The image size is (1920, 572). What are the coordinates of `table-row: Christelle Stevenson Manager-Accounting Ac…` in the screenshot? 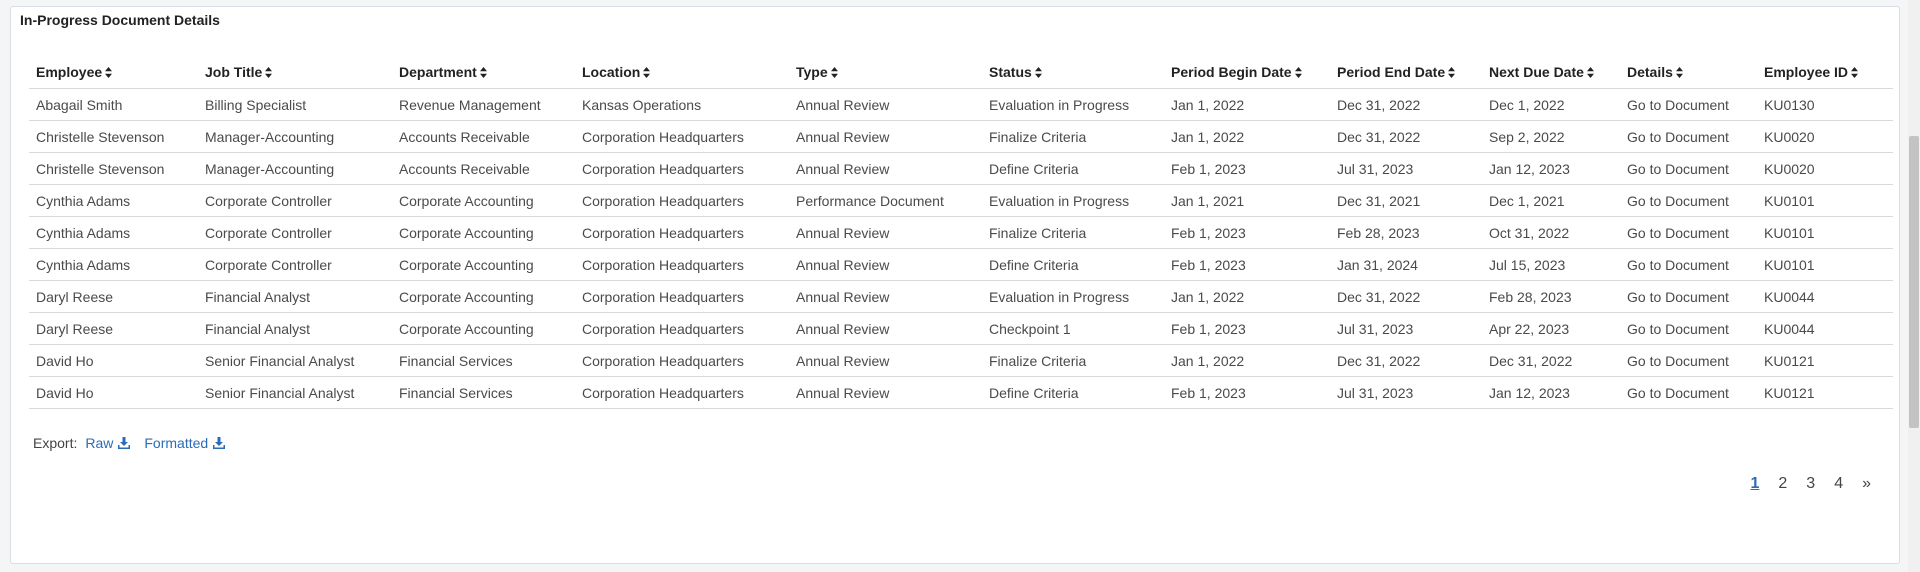 It's located at (961, 136).